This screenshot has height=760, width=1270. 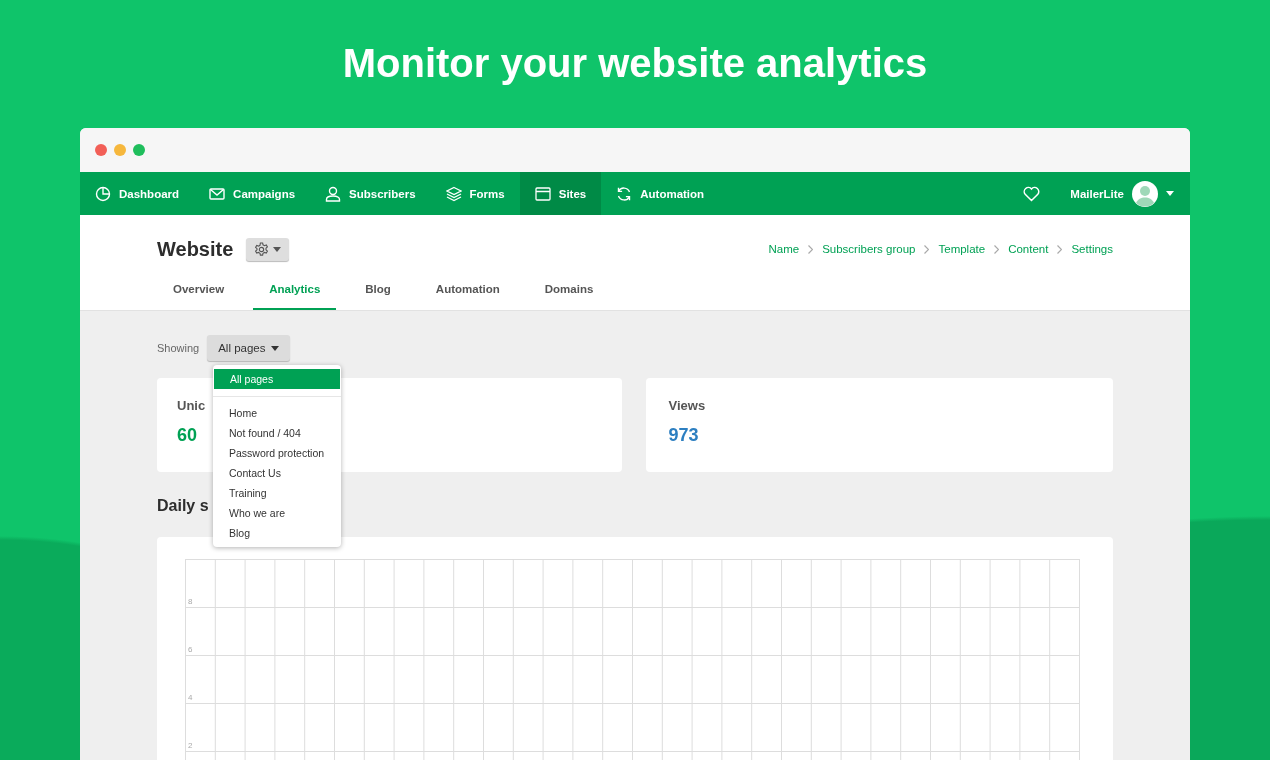 I want to click on stat-label: Unic, so click(x=191, y=405).